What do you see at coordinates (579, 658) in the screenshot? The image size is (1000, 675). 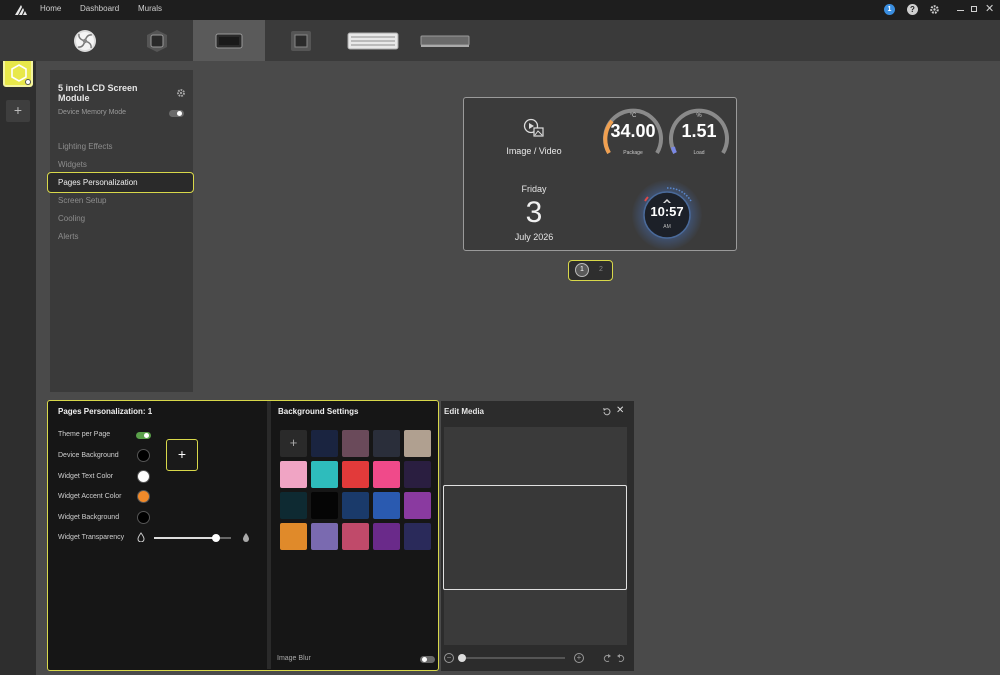 I see `zoom-in-icon: +` at bounding box center [579, 658].